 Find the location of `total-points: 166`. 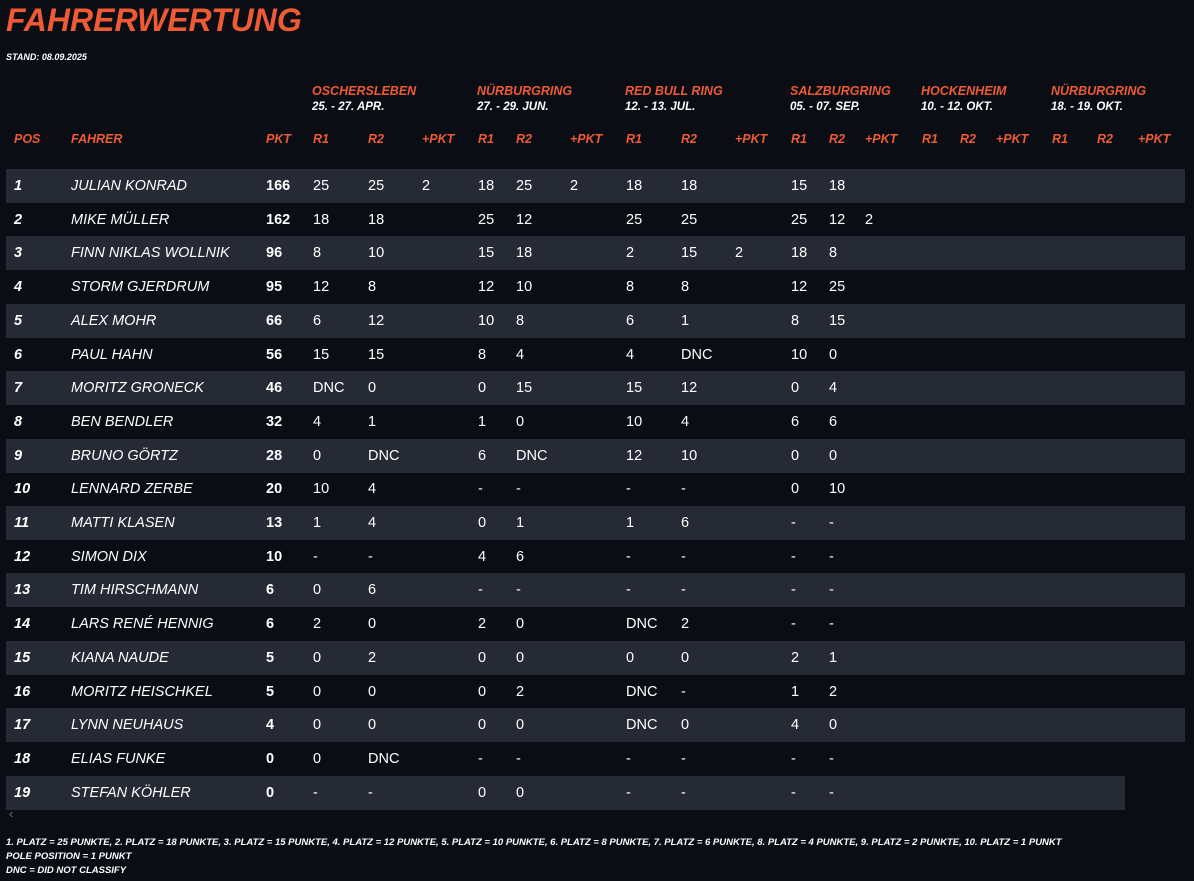

total-points: 166 is located at coordinates (278, 186).